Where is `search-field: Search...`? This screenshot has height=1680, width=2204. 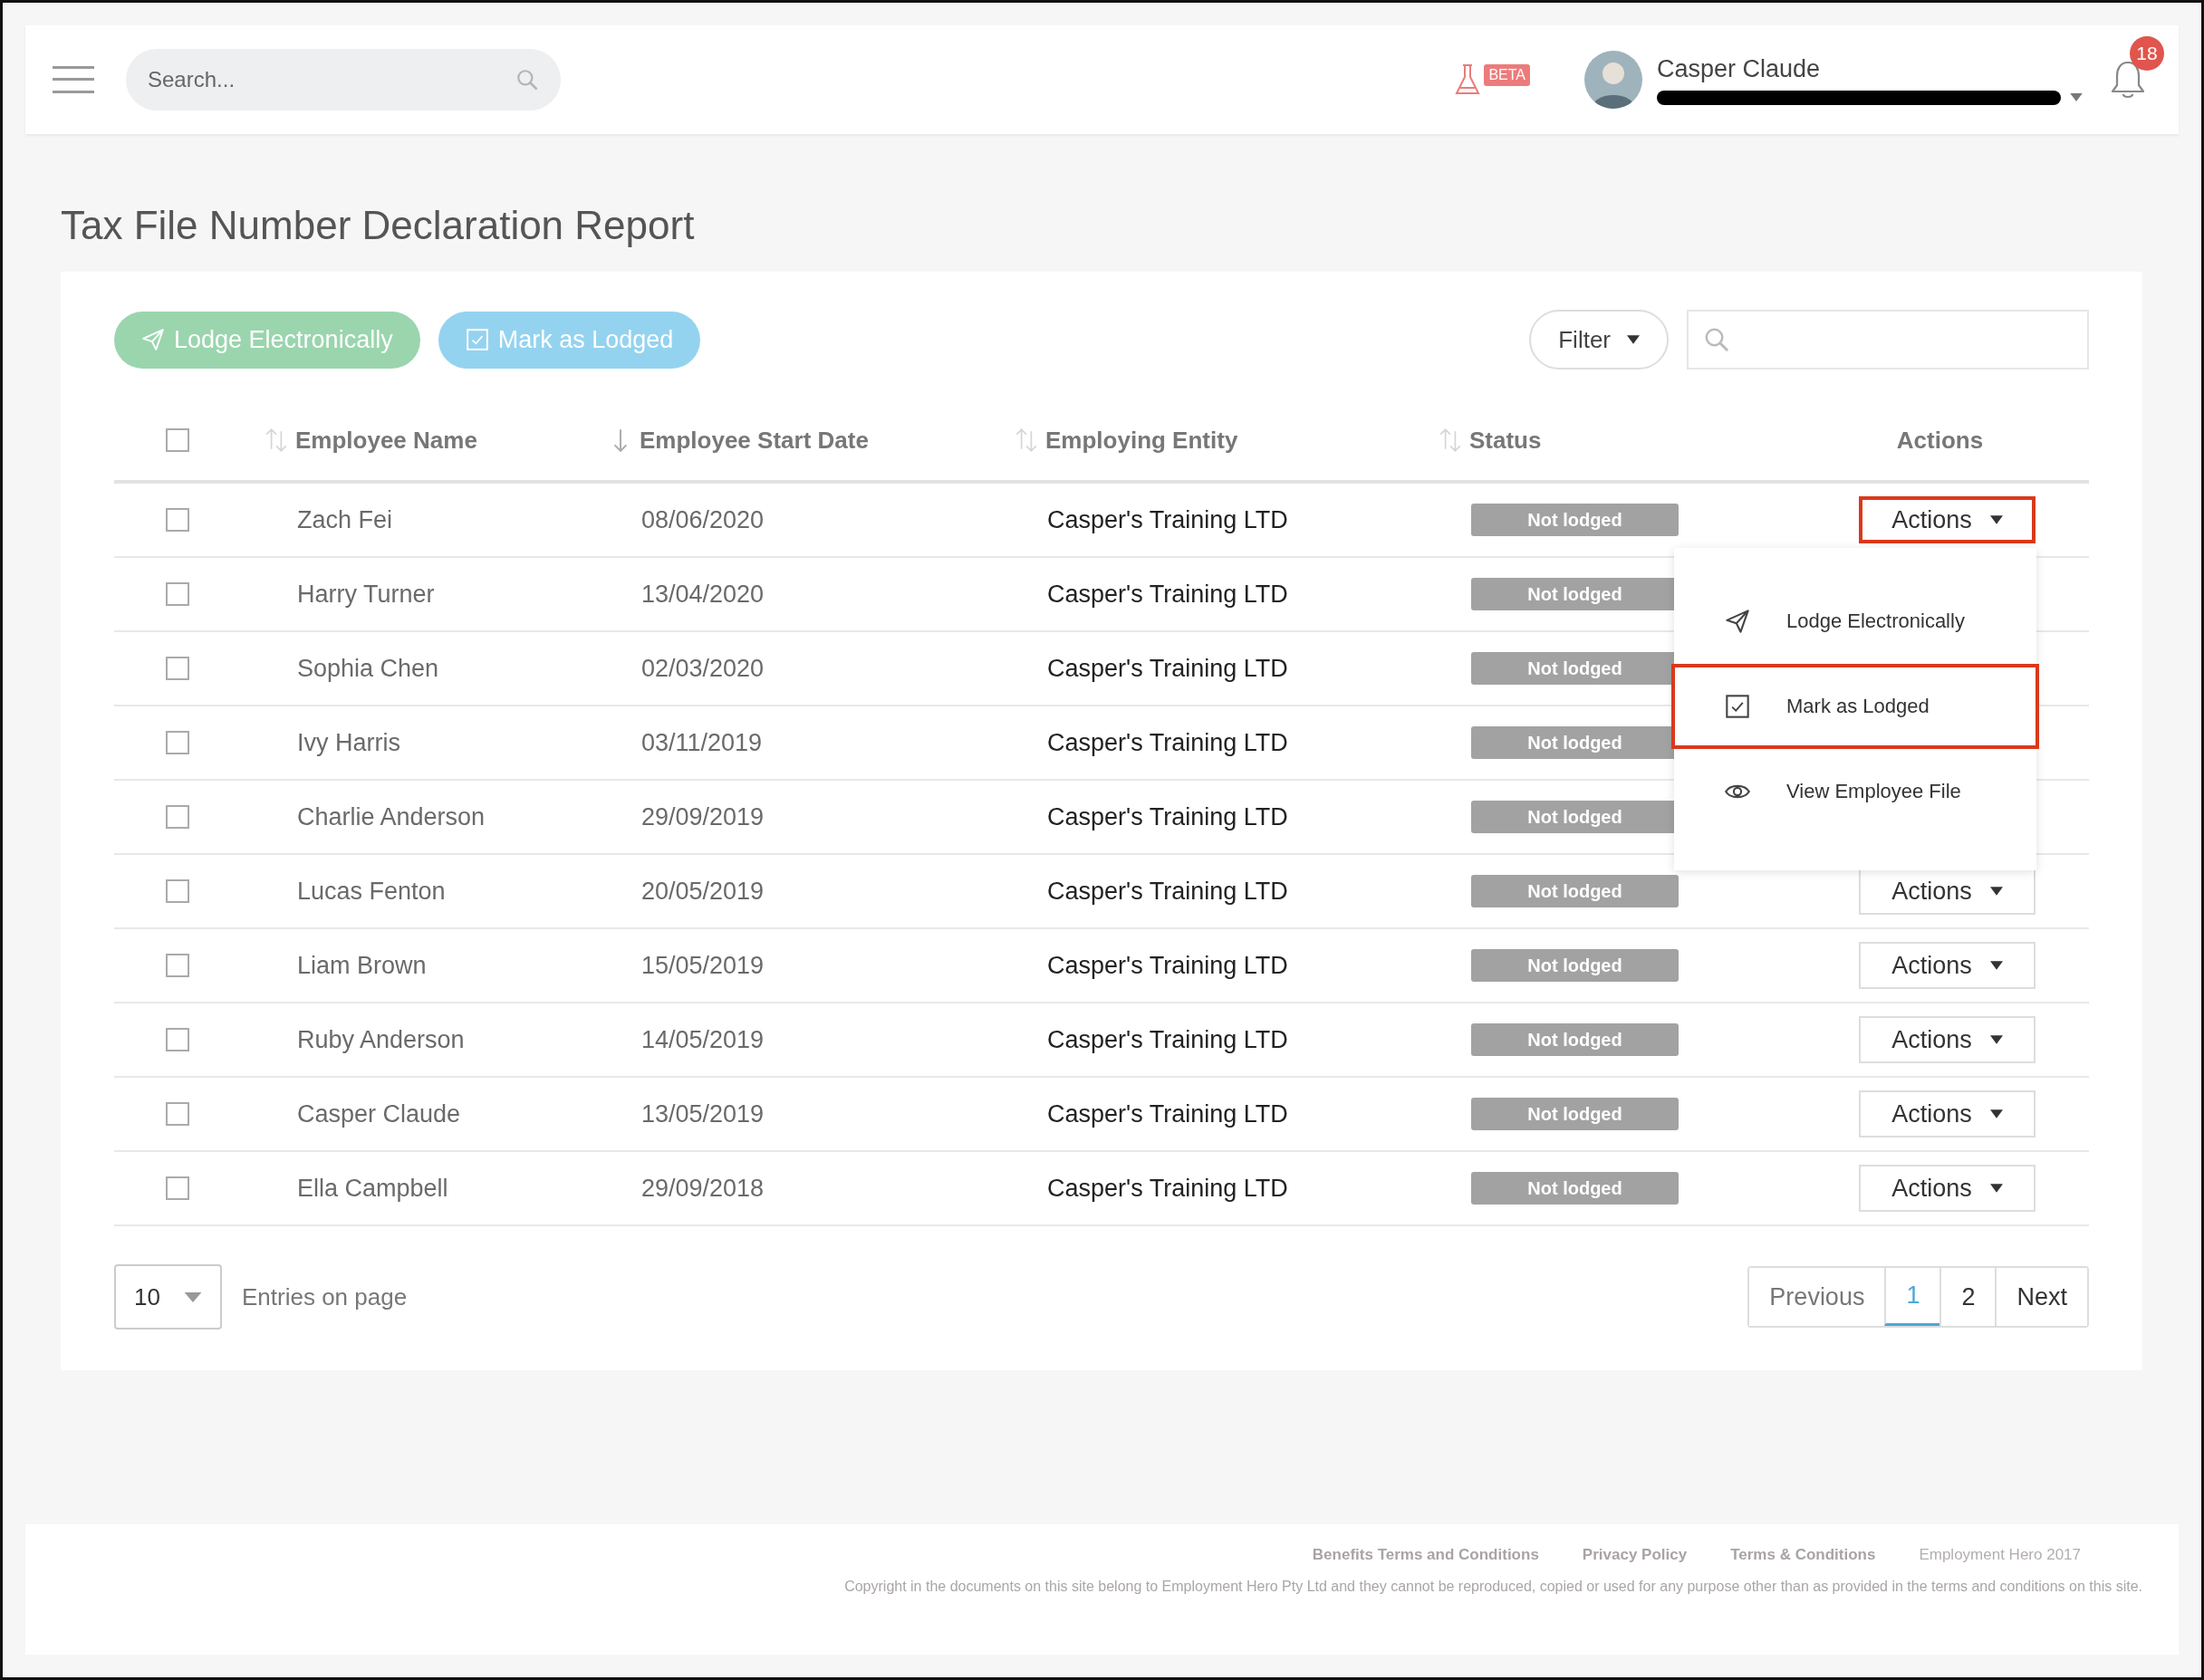 search-field: Search... is located at coordinates (343, 79).